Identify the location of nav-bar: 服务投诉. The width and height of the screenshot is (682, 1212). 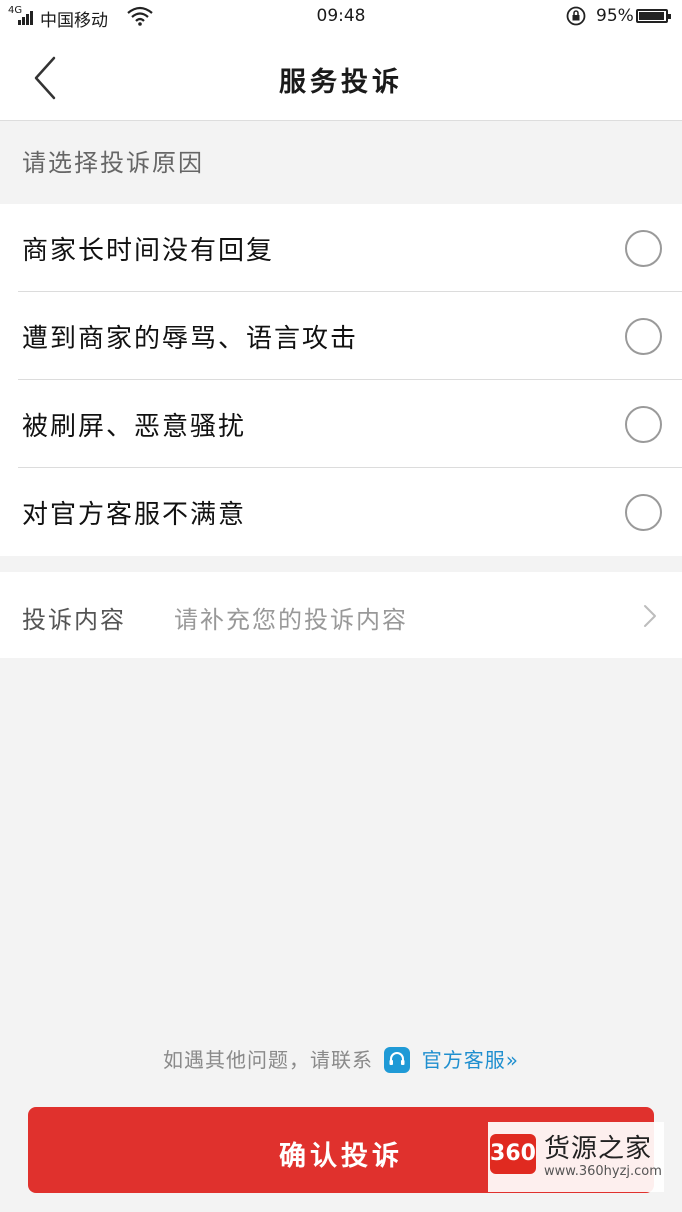
(341, 77).